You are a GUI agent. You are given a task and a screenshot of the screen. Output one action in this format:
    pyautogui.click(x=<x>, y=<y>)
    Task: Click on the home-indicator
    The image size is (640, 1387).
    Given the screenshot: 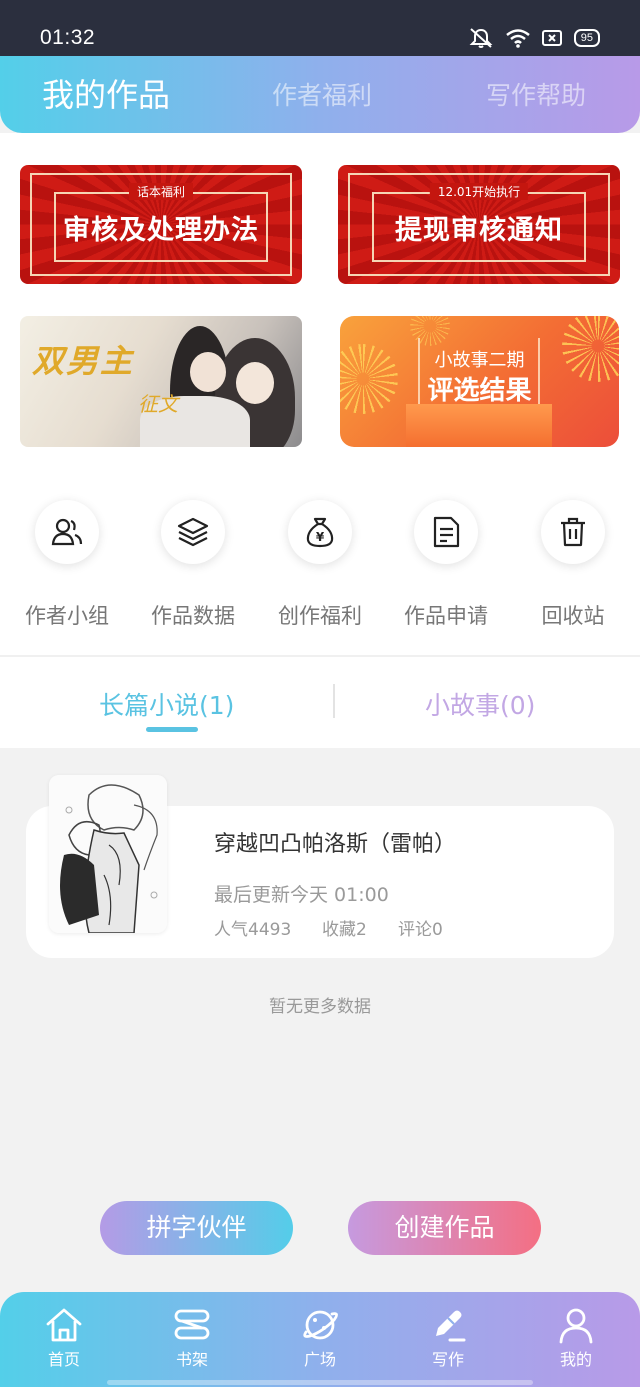 What is the action you would take?
    pyautogui.click(x=320, y=1382)
    